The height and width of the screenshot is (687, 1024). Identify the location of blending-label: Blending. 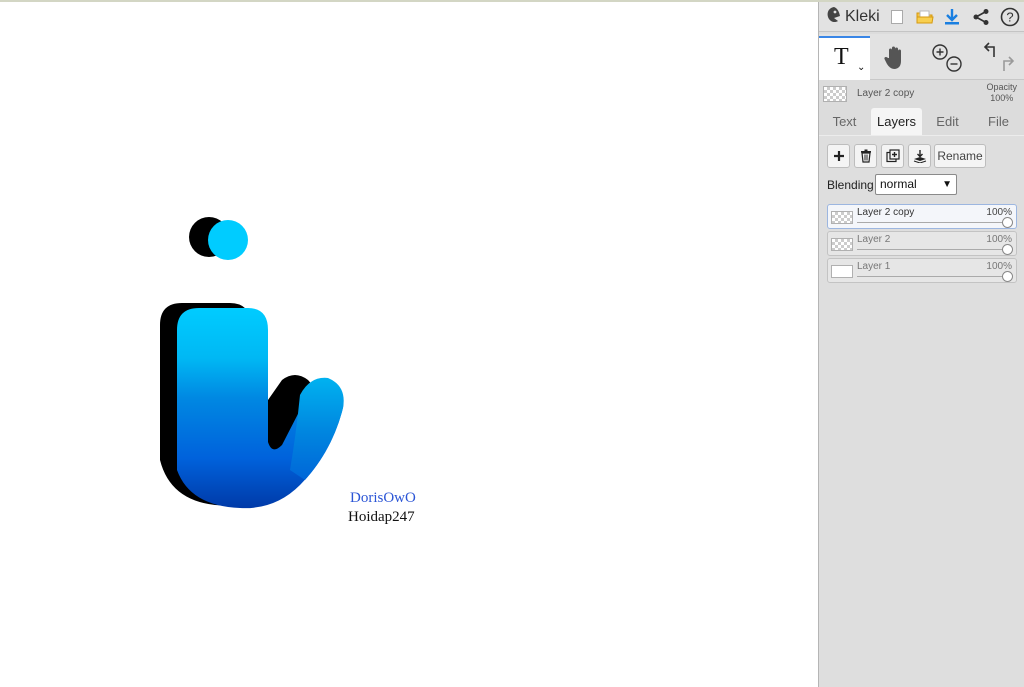
(850, 185).